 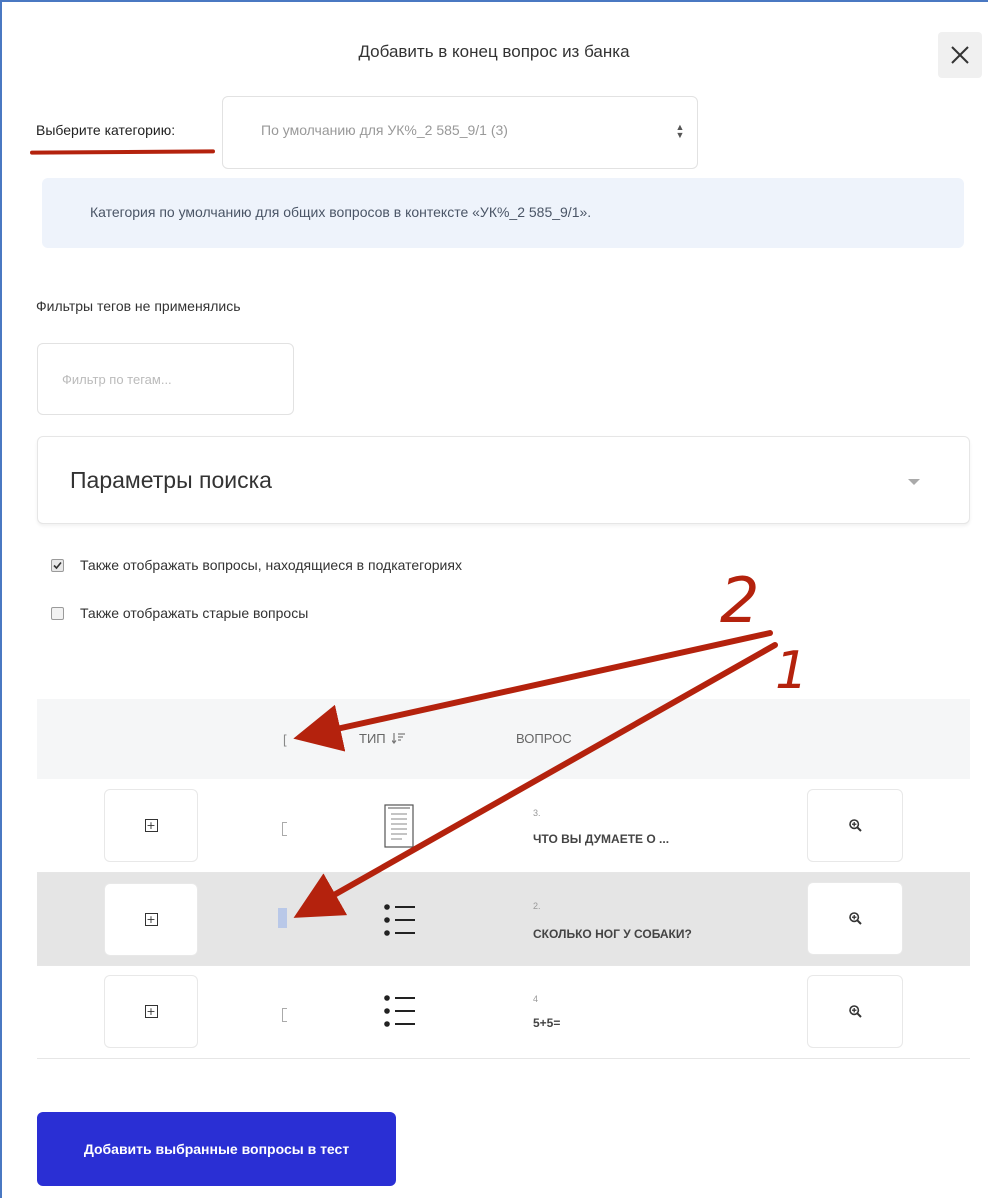 What do you see at coordinates (171, 480) in the screenshot?
I see `search-params-title: Параметры поиска` at bounding box center [171, 480].